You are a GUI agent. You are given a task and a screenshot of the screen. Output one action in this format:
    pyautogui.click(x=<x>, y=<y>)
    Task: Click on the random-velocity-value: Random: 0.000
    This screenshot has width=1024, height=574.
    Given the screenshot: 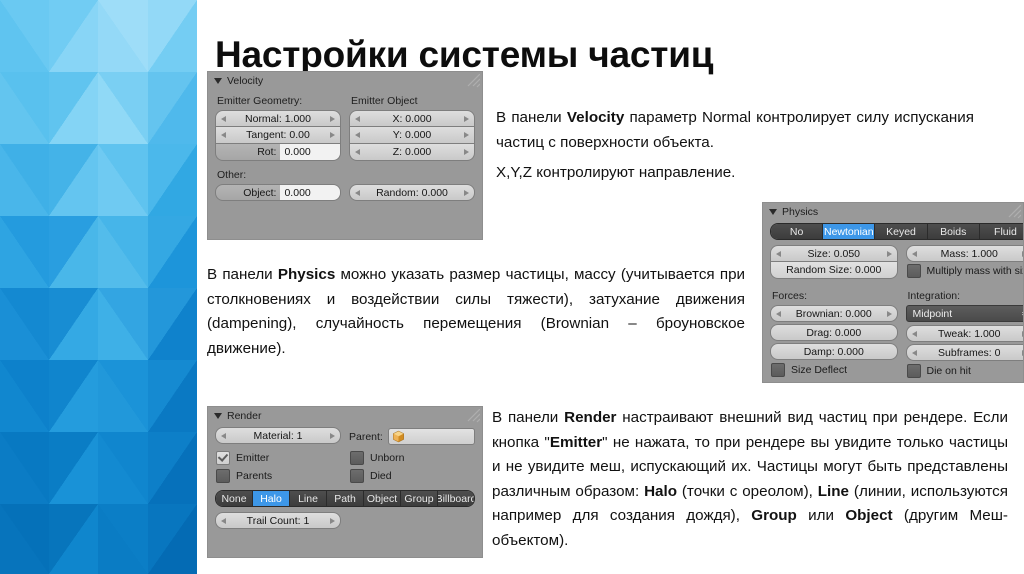 What is the action you would take?
    pyautogui.click(x=412, y=192)
    